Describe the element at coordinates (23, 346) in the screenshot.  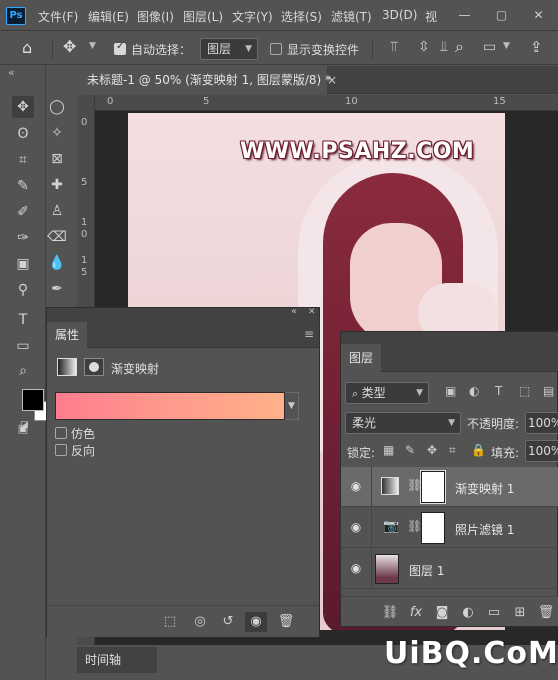
I see `rectangle-icon: ▭` at that location.